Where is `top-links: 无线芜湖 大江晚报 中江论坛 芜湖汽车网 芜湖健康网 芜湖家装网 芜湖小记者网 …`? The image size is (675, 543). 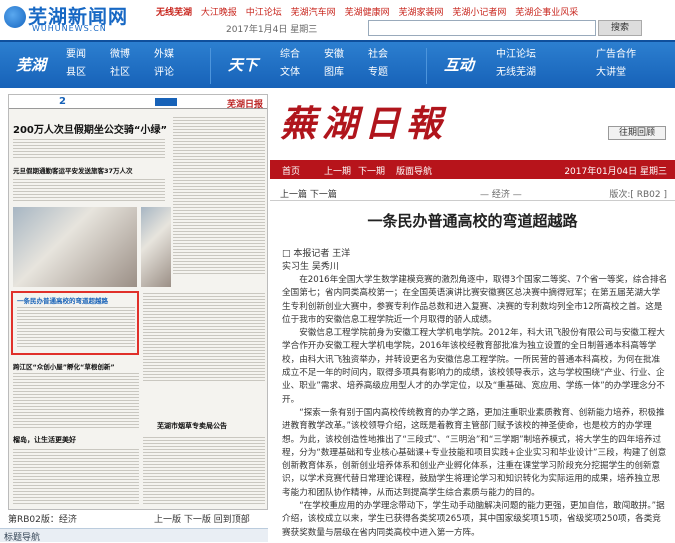 top-links: 无线芜湖 大江晚报 中江论坛 芜湖汽车网 芜湖健康网 芜湖家装网 芜湖小记者网 … is located at coordinates (370, 11).